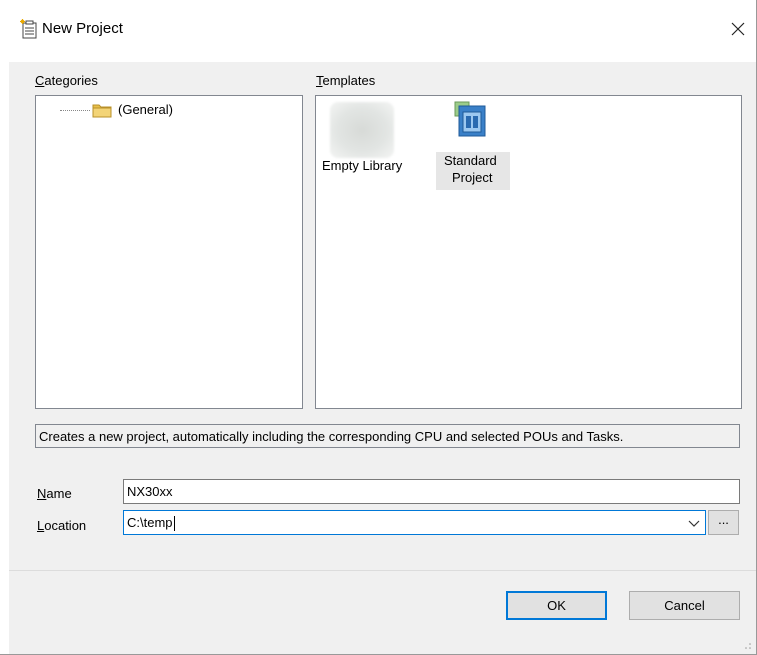  Describe the element at coordinates (75, 110) in the screenshot. I see `tree-connector` at that location.